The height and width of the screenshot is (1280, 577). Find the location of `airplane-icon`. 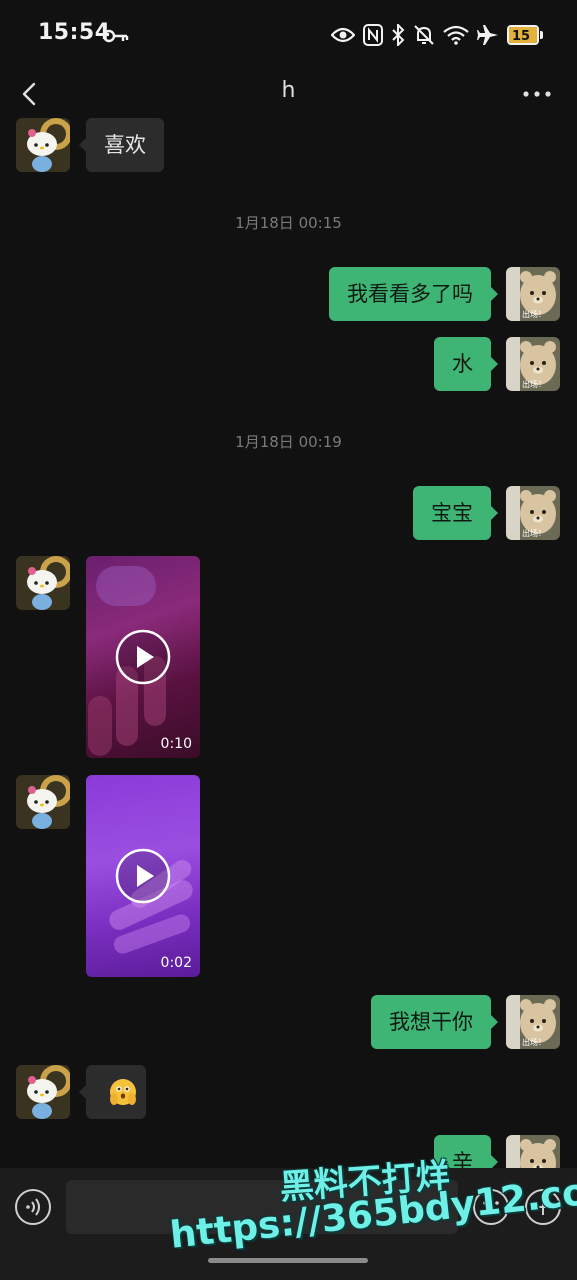

airplane-icon is located at coordinates (487, 35).